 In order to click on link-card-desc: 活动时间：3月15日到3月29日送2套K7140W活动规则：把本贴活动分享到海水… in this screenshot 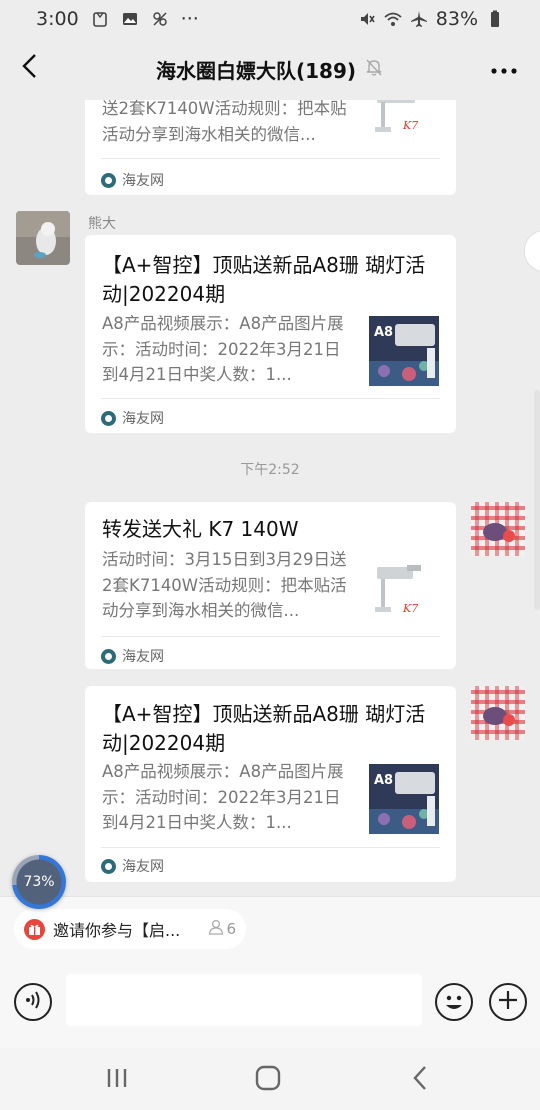, I will do `click(224, 585)`.